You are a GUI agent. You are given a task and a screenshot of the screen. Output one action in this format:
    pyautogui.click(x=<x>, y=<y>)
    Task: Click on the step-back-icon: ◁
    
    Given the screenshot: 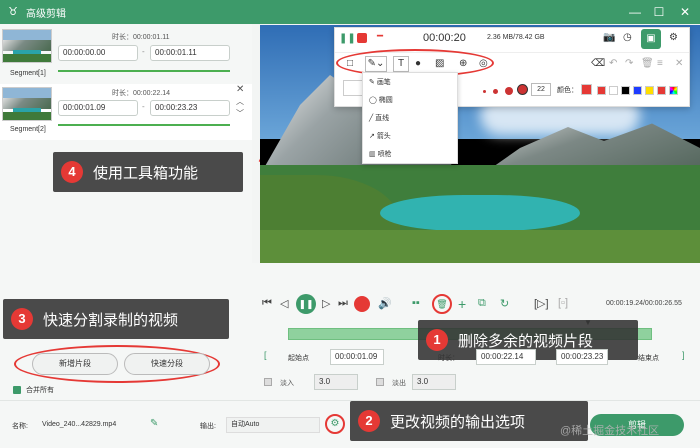 What is the action you would take?
    pyautogui.click(x=284, y=303)
    